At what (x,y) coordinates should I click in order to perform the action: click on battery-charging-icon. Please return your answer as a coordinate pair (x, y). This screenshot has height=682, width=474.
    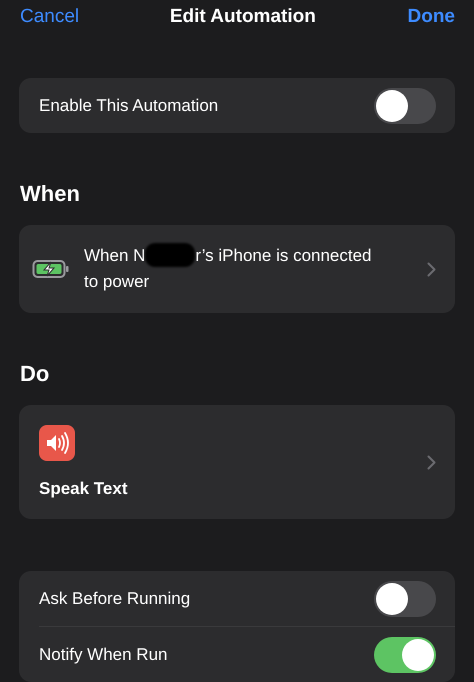
    Looking at the image, I should click on (51, 269).